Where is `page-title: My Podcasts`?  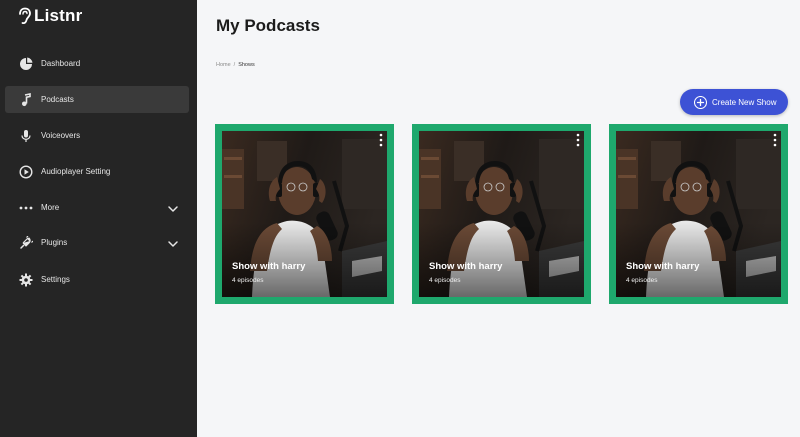 page-title: My Podcasts is located at coordinates (268, 25).